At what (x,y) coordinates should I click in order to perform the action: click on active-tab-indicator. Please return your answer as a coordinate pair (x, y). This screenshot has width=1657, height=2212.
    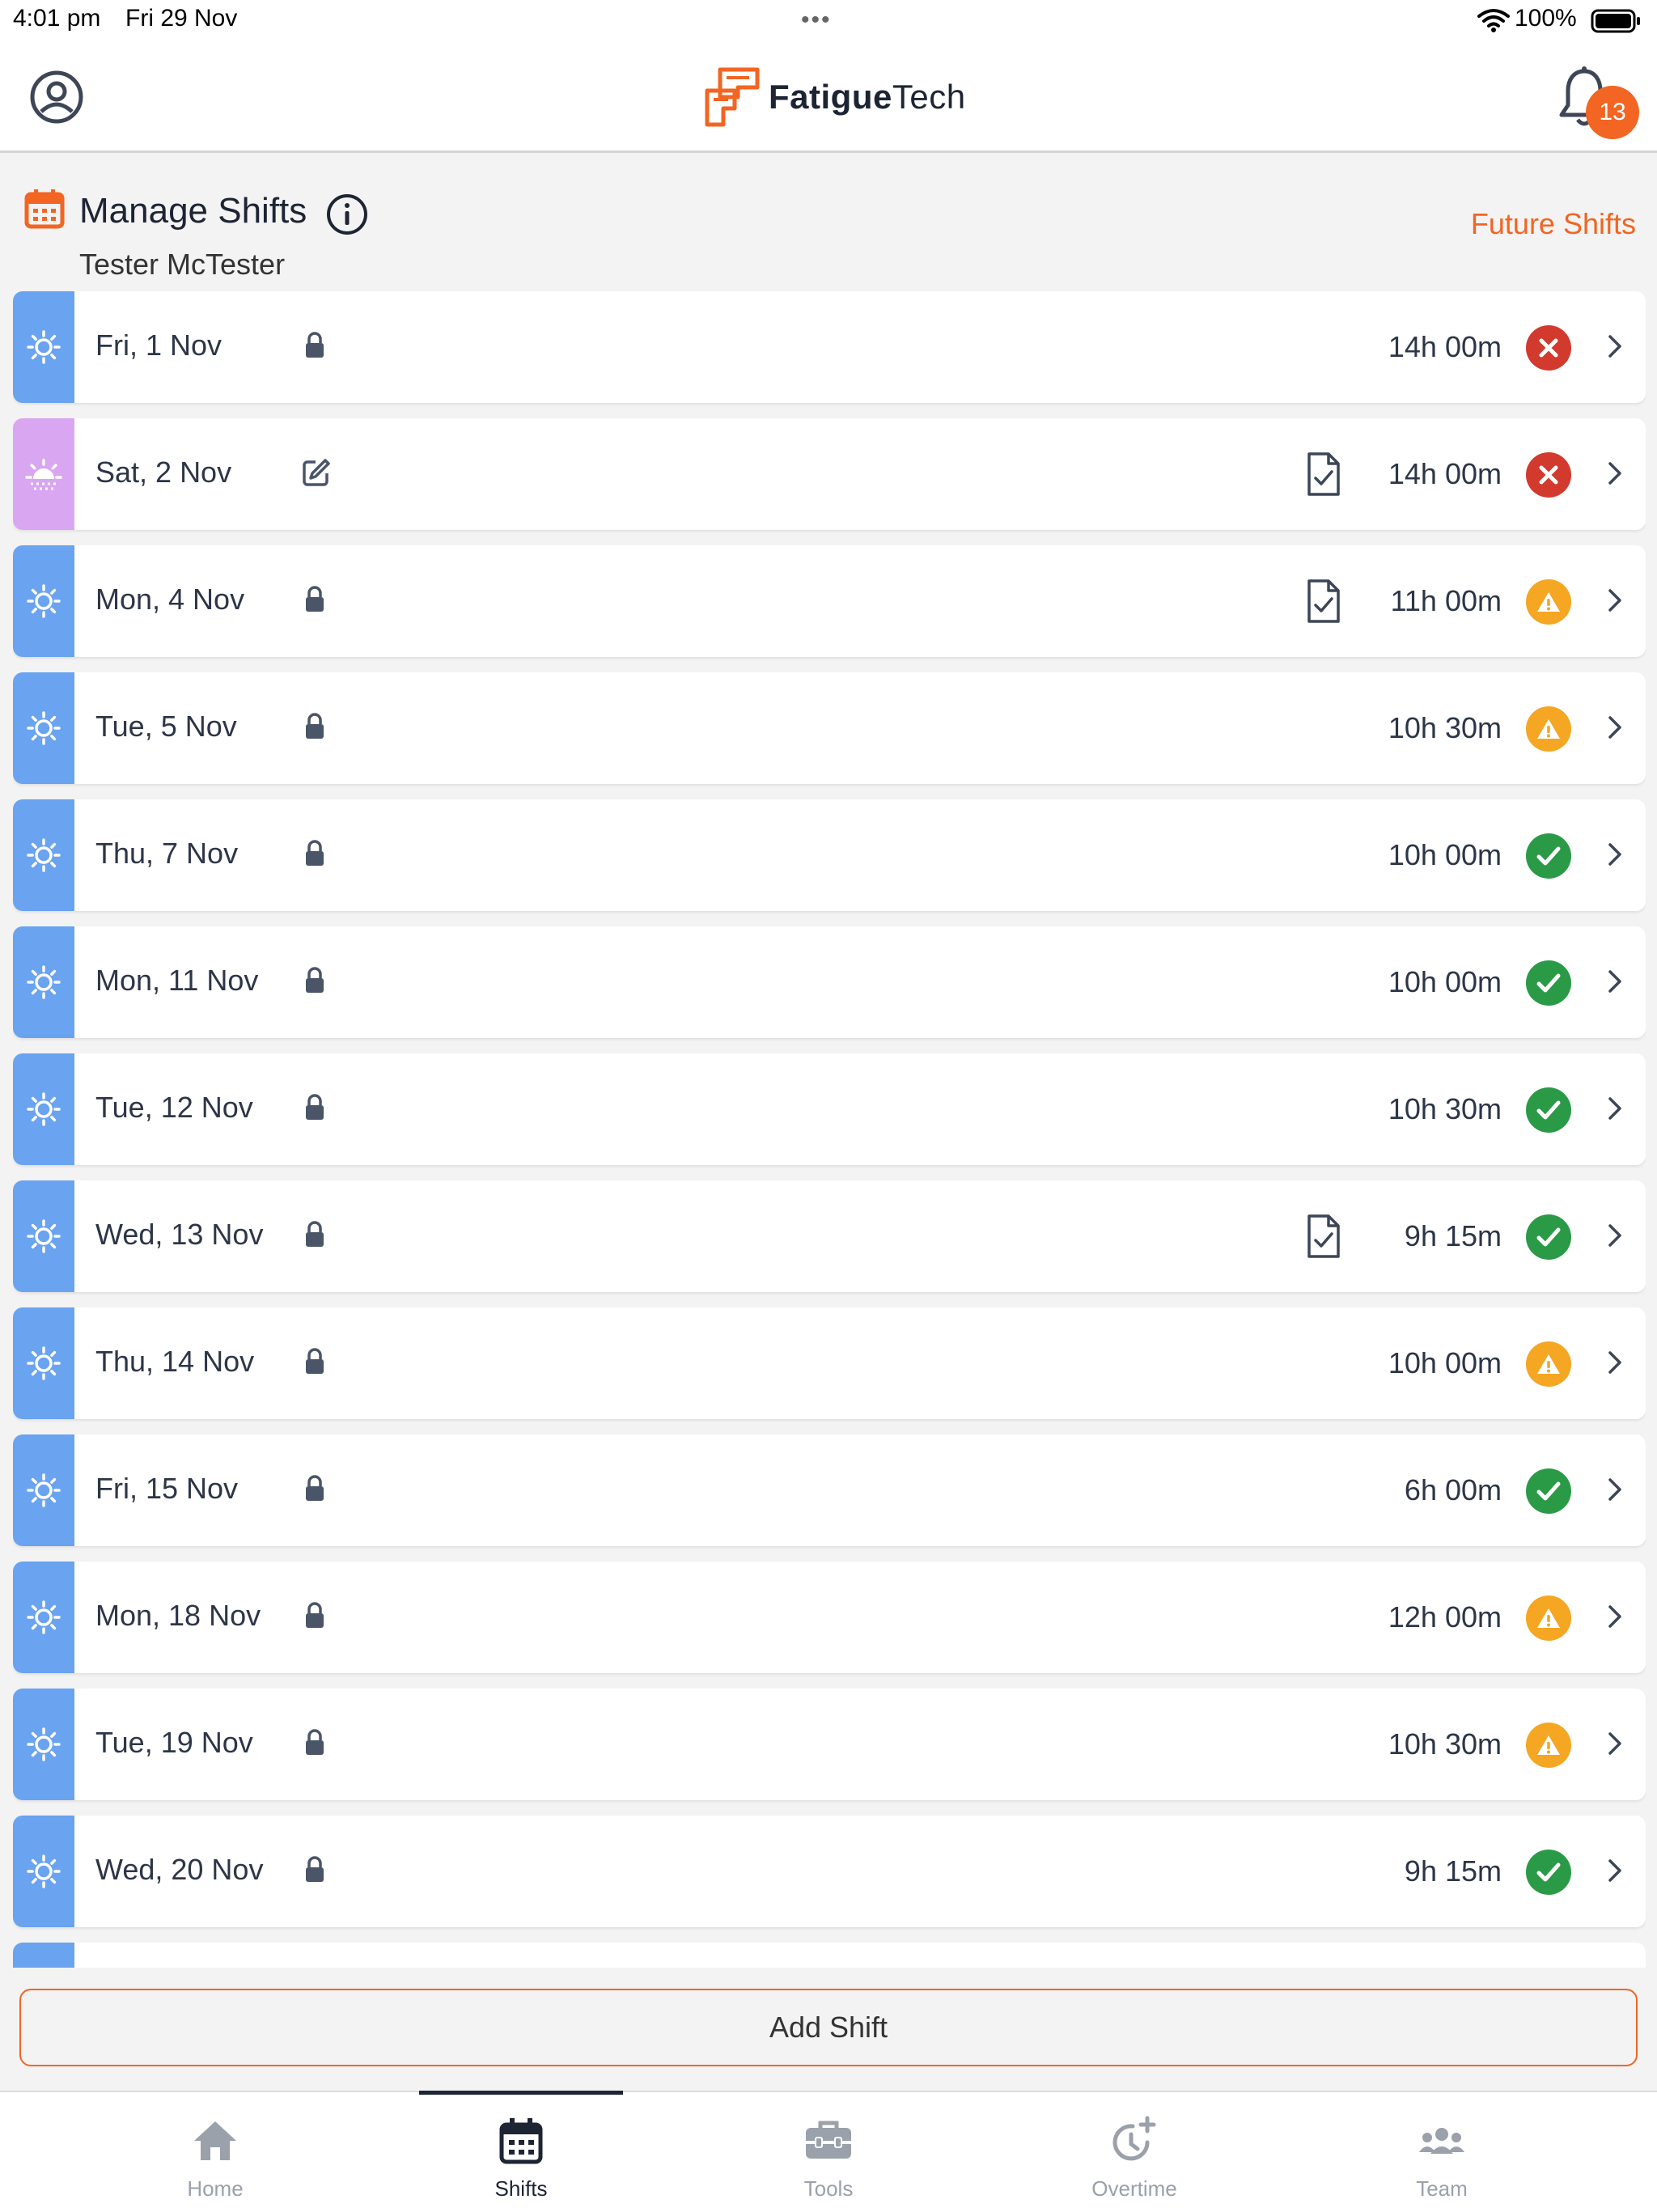
    Looking at the image, I should click on (521, 2093).